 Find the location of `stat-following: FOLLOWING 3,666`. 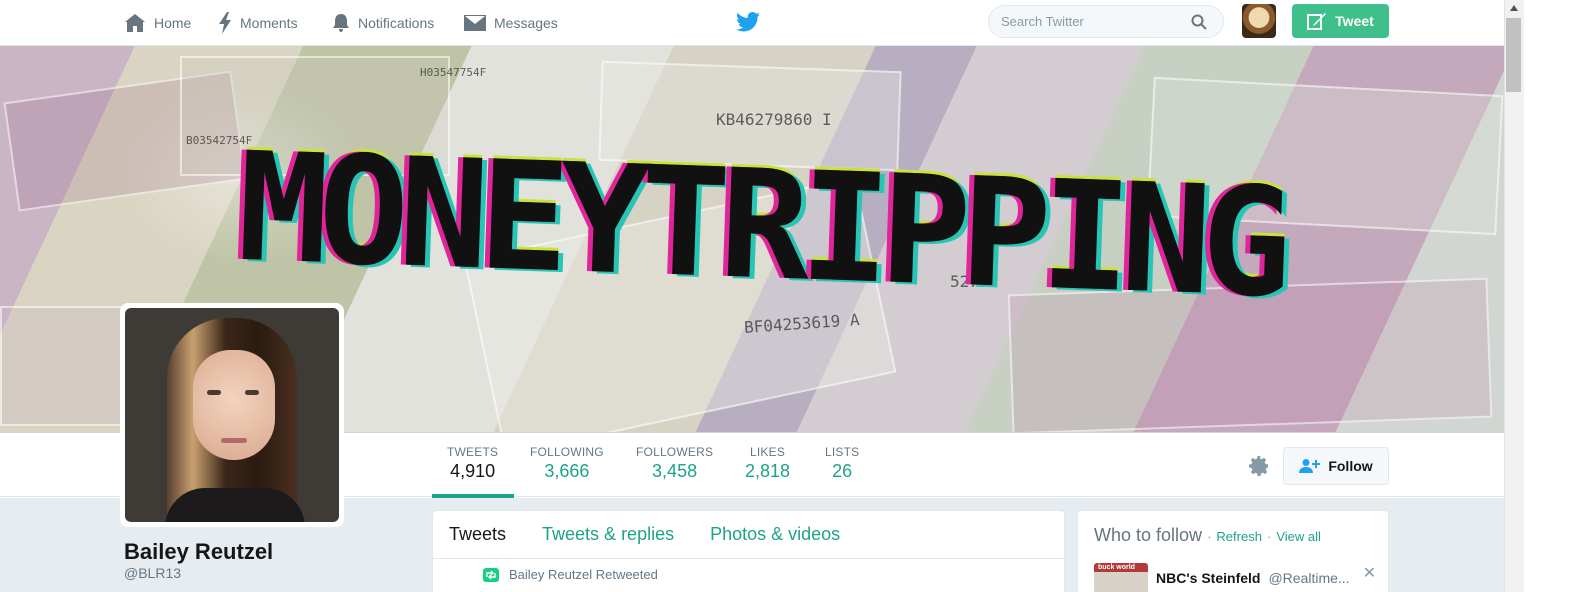

stat-following: FOLLOWING 3,666 is located at coordinates (567, 463).